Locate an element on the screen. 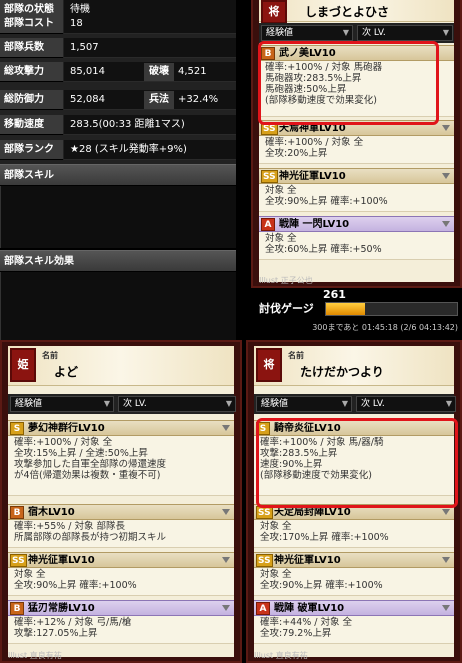 The height and width of the screenshot is (663, 462). skill-line: 全攻:79.2%上昇 is located at coordinates (296, 633).